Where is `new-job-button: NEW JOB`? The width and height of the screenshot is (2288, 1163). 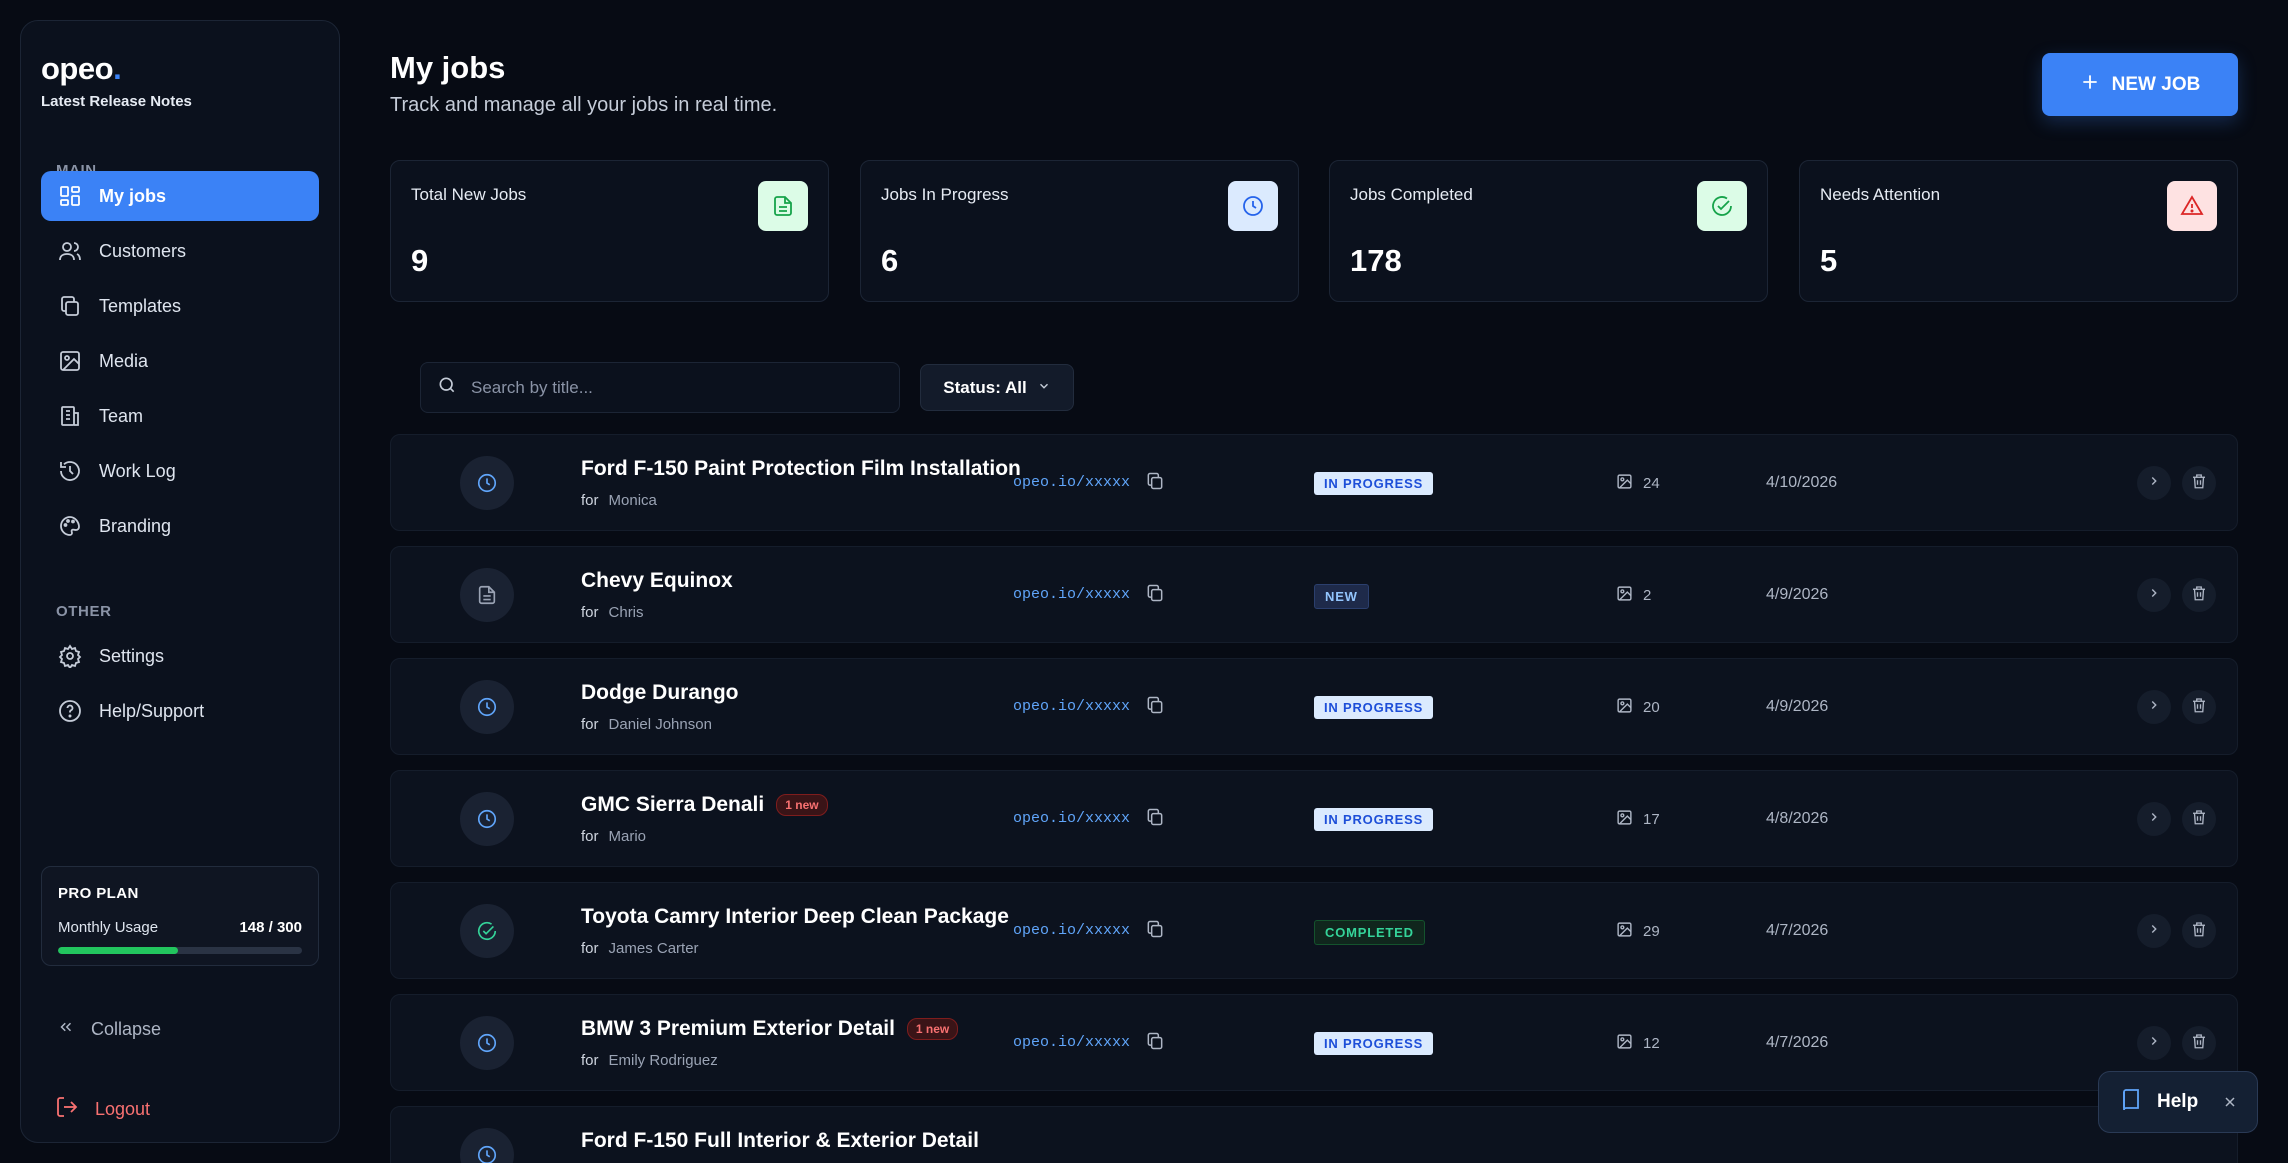
new-job-button: NEW JOB is located at coordinates (2140, 84).